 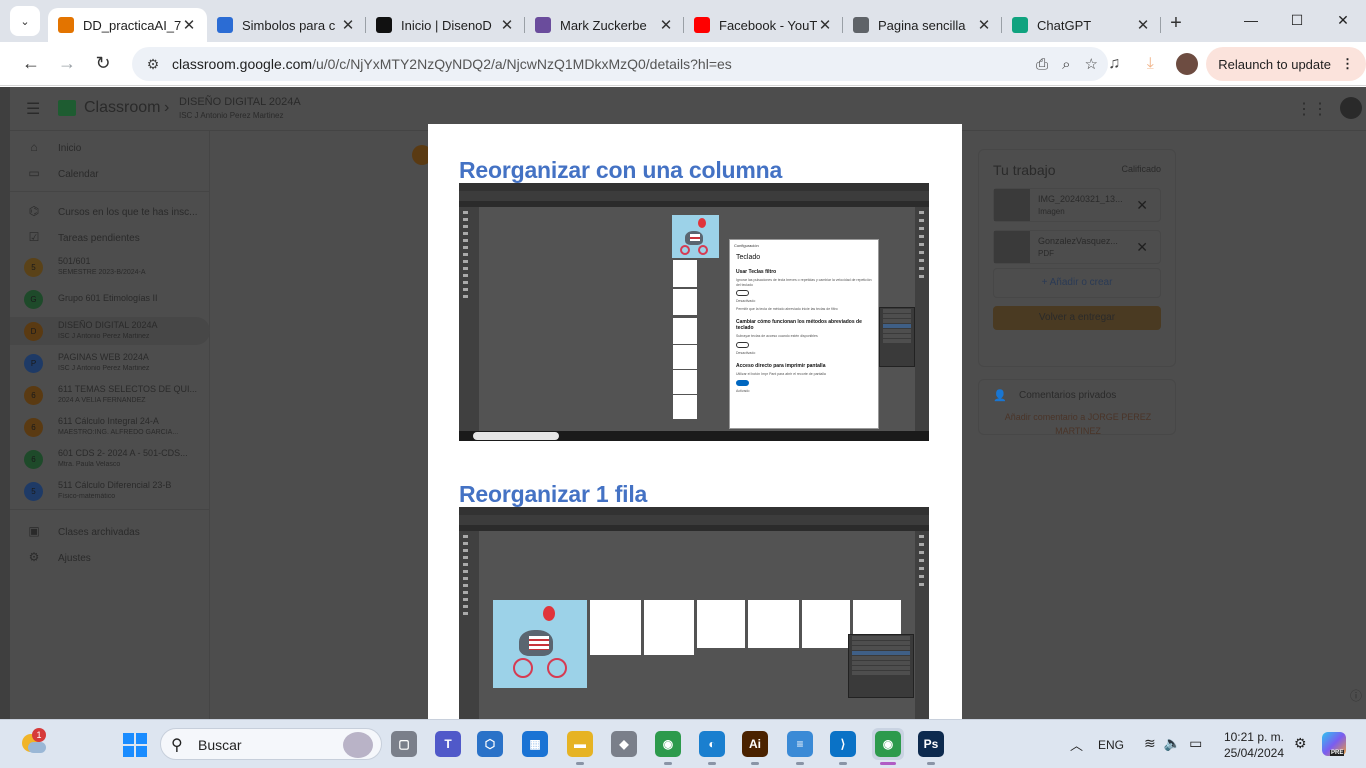 I want to click on roblox-app: ◆, so click(x=624, y=744).